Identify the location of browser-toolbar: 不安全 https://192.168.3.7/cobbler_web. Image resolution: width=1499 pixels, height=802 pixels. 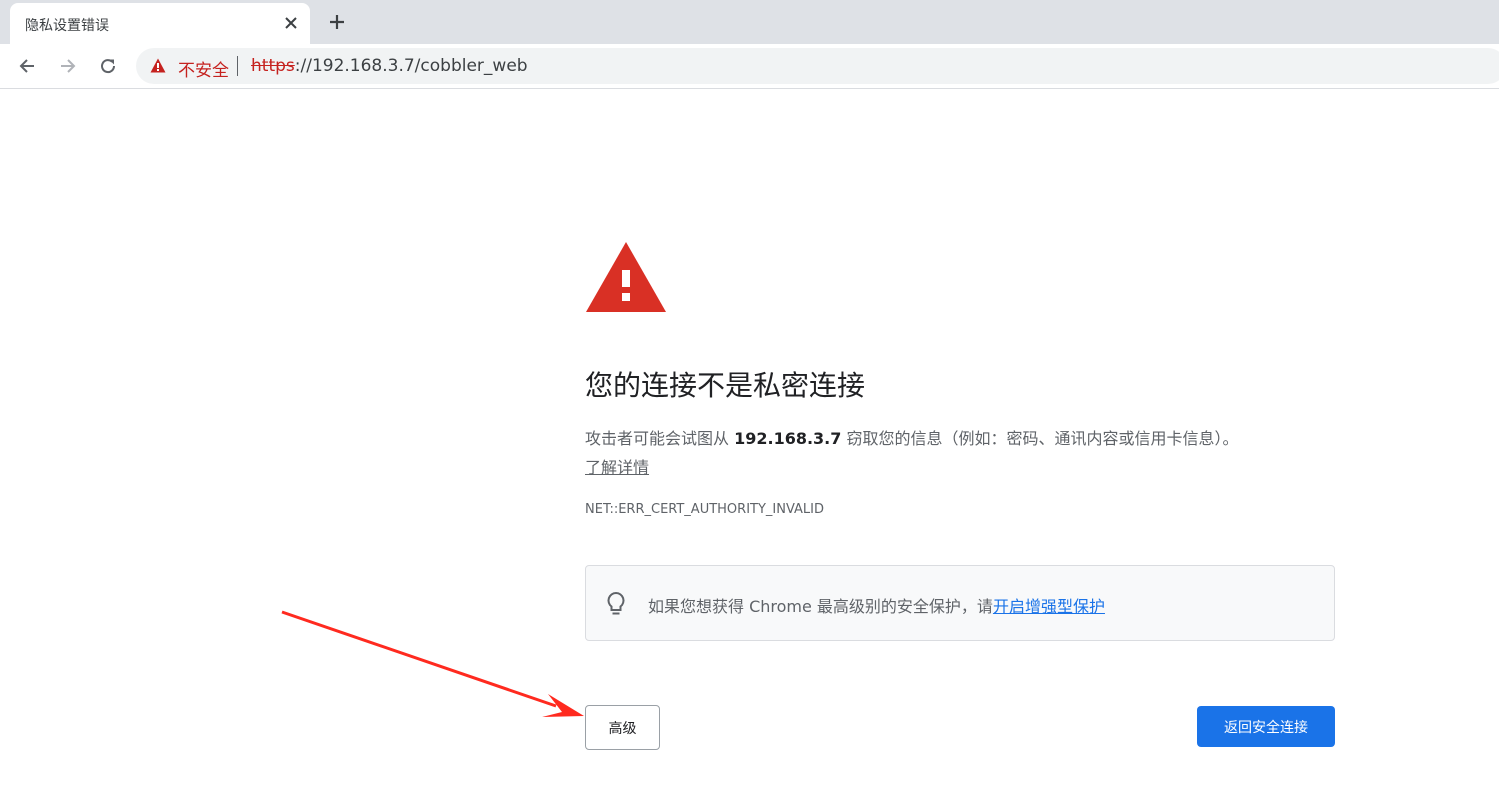
(749, 66).